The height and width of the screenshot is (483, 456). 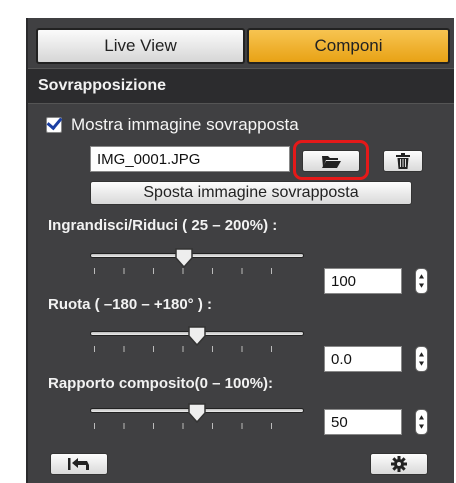 What do you see at coordinates (363, 422) in the screenshot?
I see `ratio-value-input: 50` at bounding box center [363, 422].